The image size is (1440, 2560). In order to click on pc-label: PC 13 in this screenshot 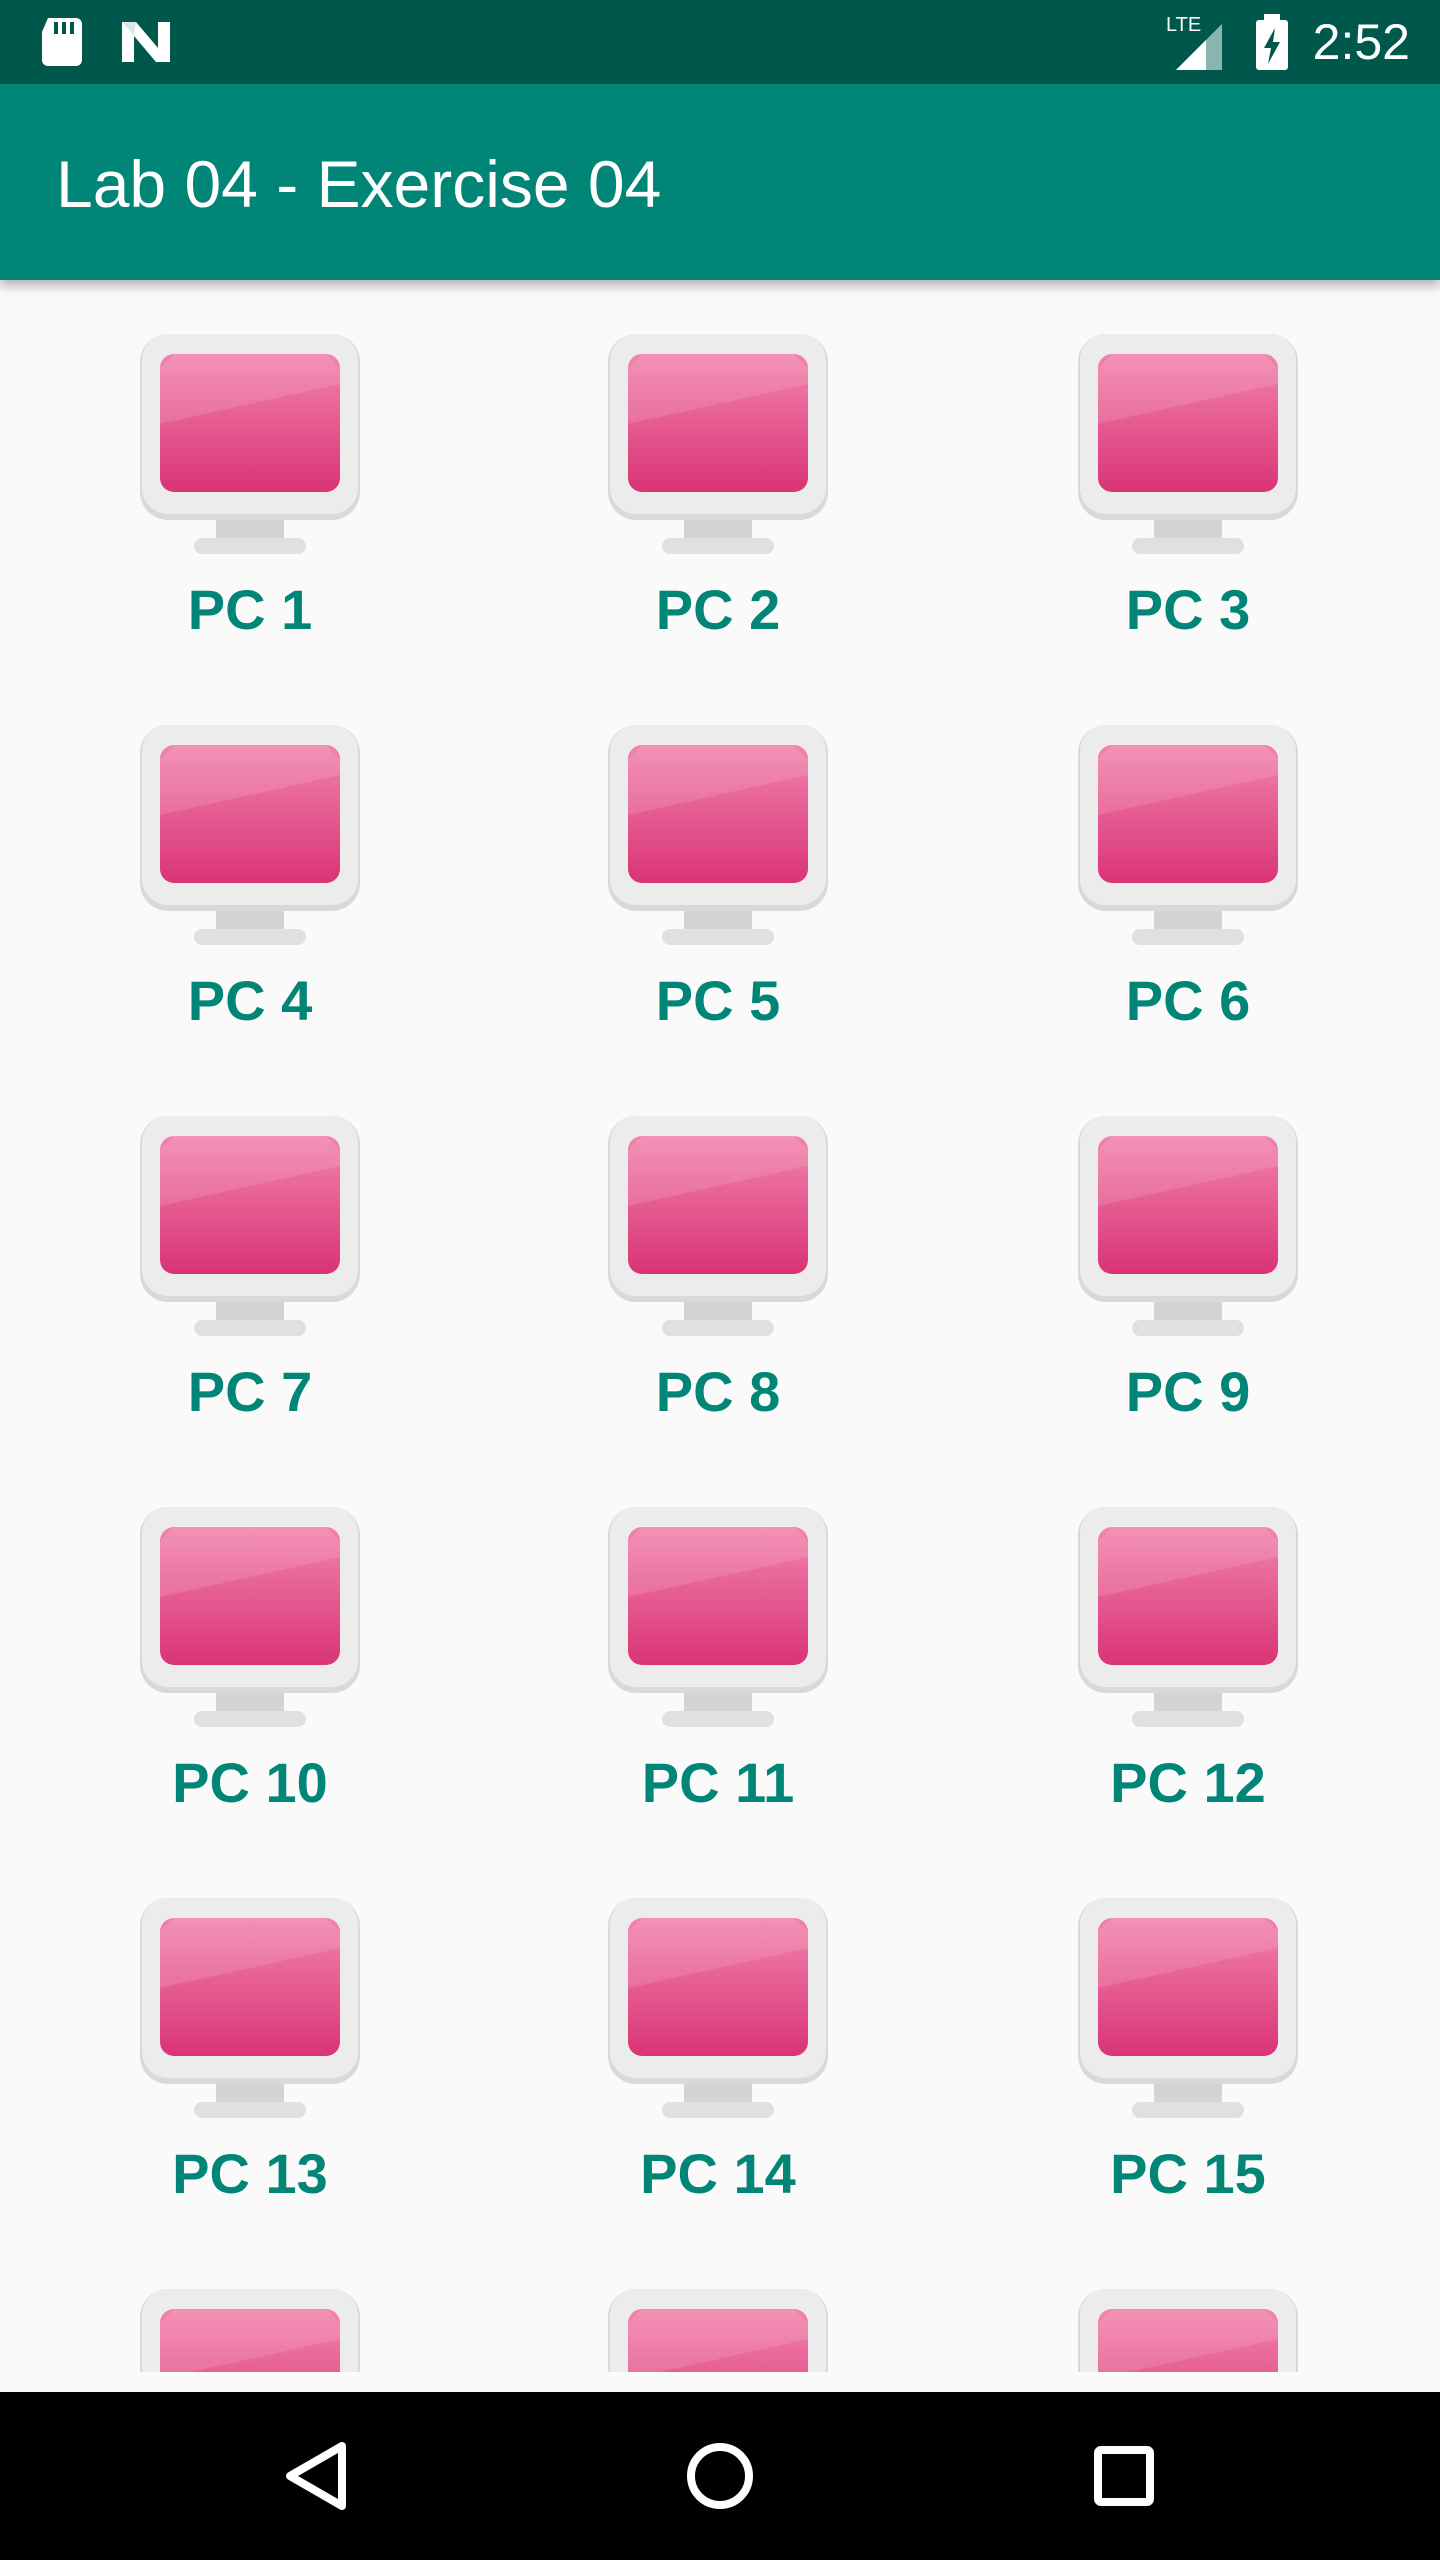, I will do `click(250, 2173)`.